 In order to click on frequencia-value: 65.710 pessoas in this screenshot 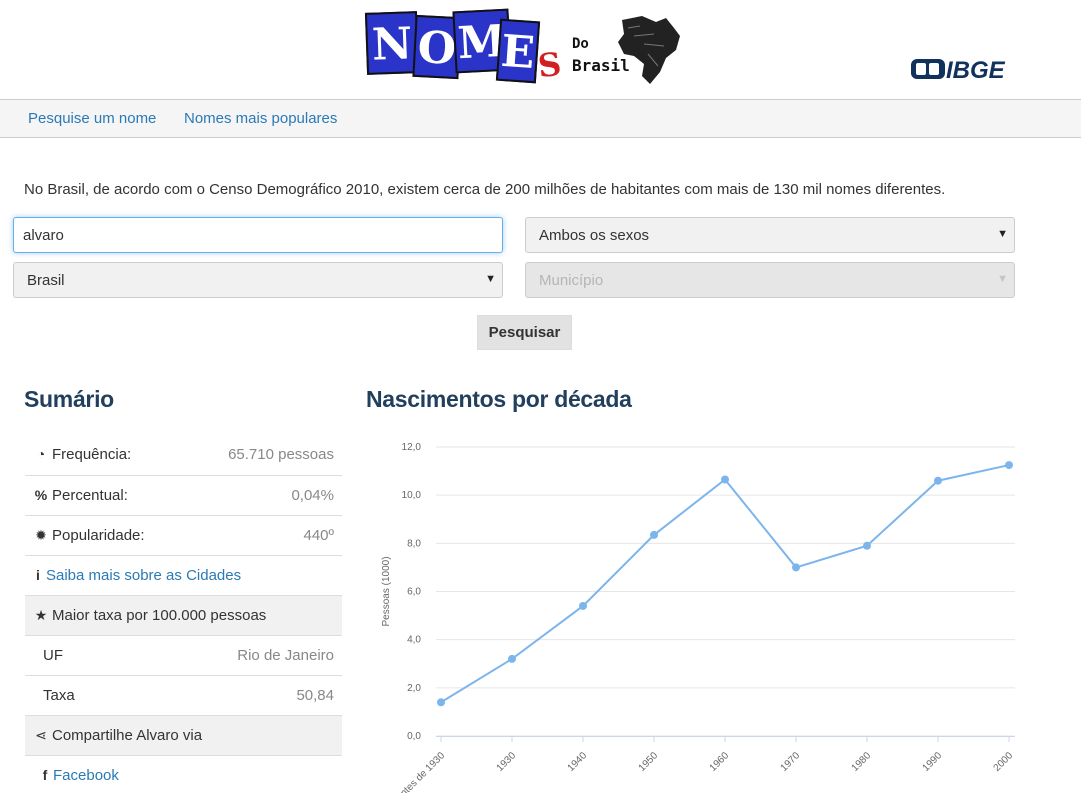, I will do `click(281, 454)`.